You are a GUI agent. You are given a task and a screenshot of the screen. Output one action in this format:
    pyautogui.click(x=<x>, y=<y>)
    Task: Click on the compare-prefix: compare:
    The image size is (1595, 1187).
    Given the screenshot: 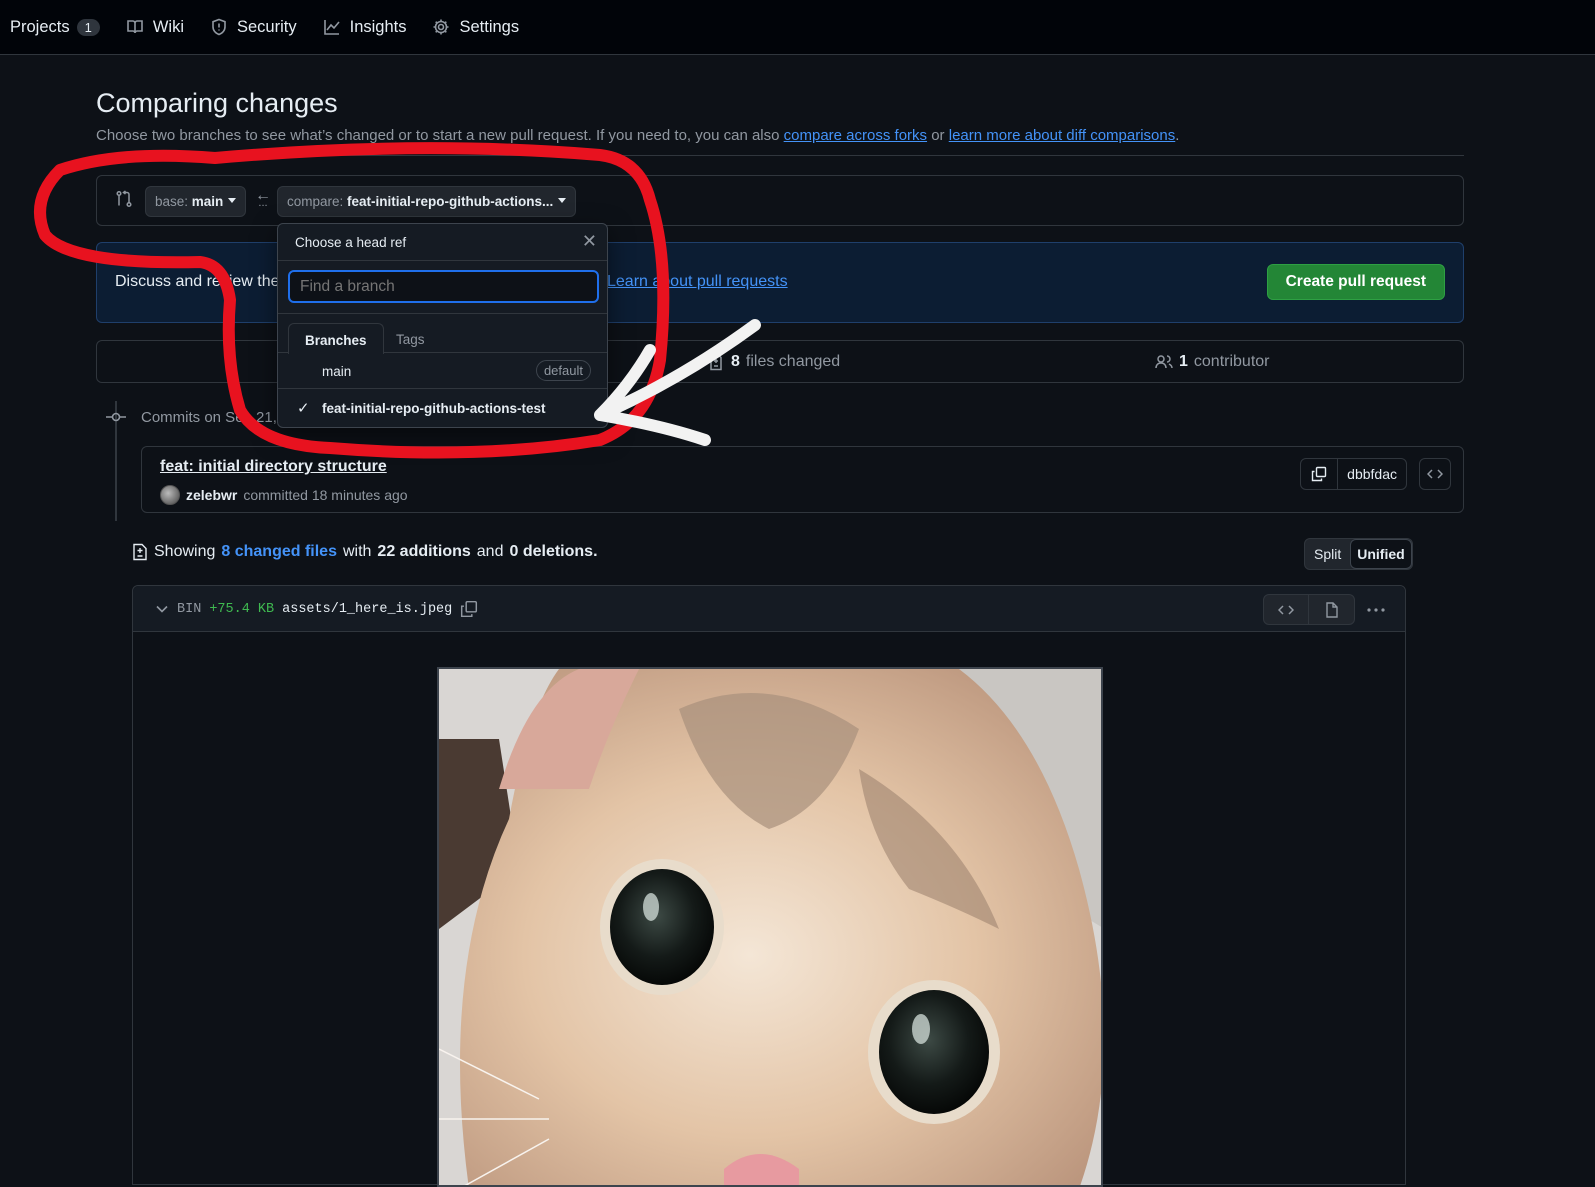 What is the action you would take?
    pyautogui.click(x=317, y=201)
    